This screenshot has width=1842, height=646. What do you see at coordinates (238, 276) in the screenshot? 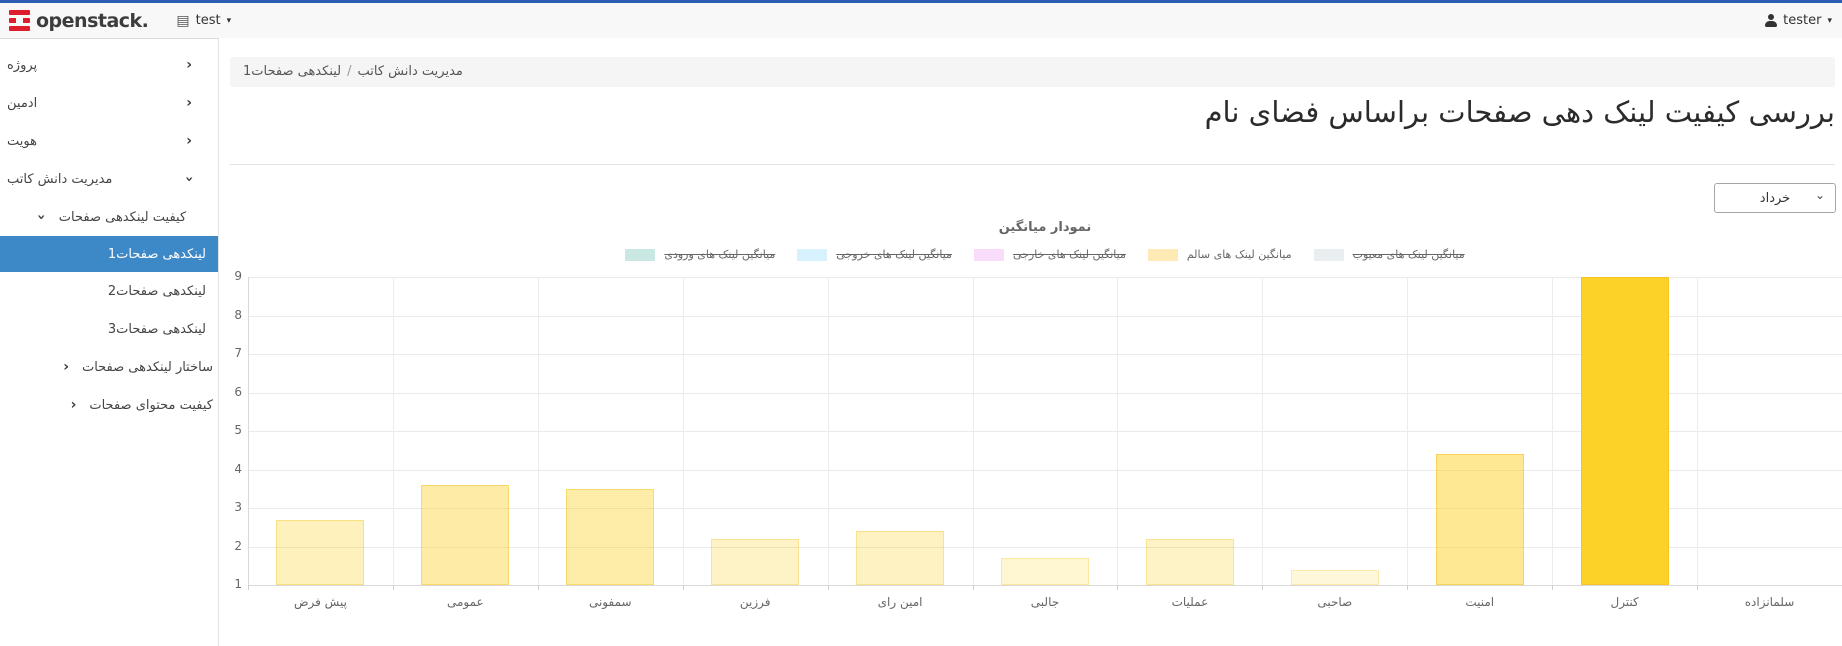
I see `y-tick-label: 9` at bounding box center [238, 276].